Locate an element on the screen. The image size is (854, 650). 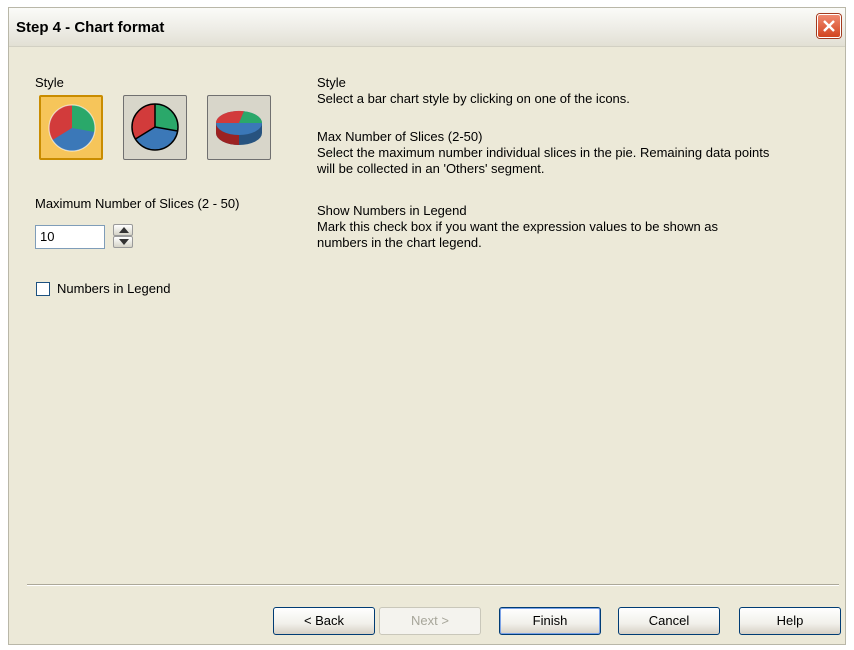
style-help-title: Style is located at coordinates (331, 82).